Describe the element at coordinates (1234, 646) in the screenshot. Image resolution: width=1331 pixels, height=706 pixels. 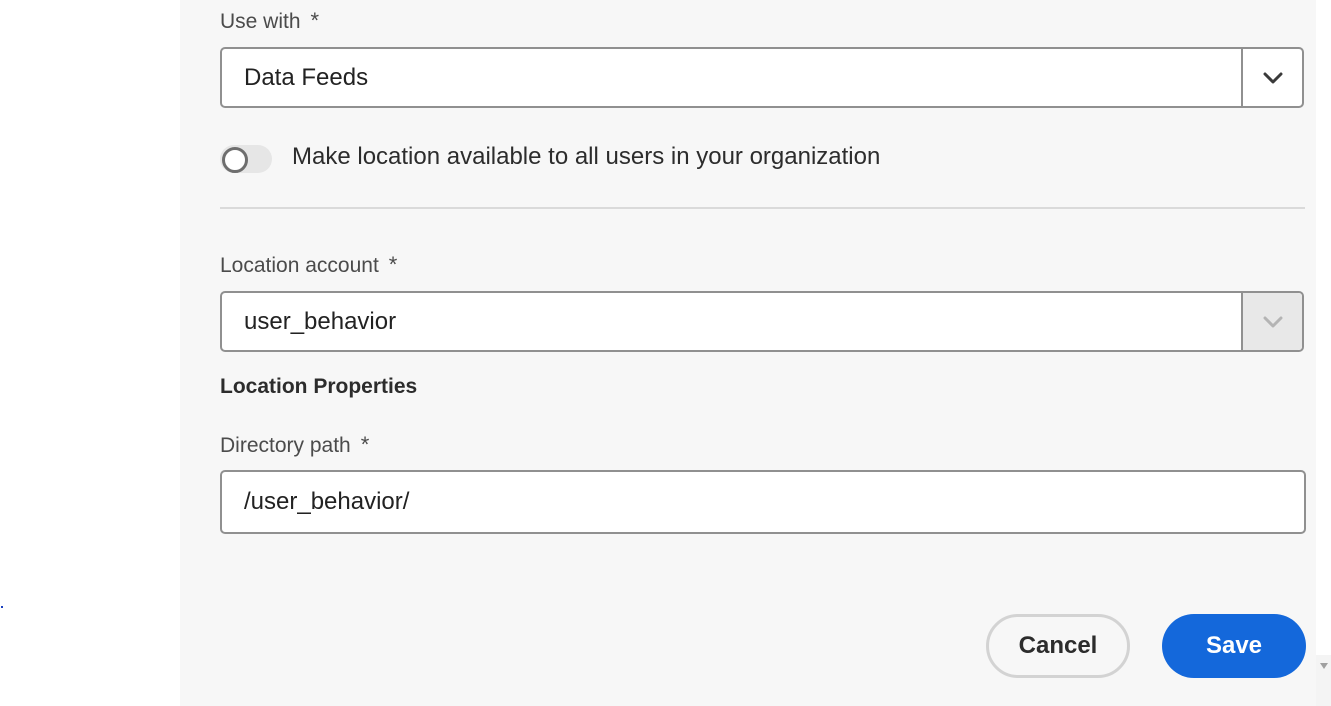
I see `save-button: Save` at that location.